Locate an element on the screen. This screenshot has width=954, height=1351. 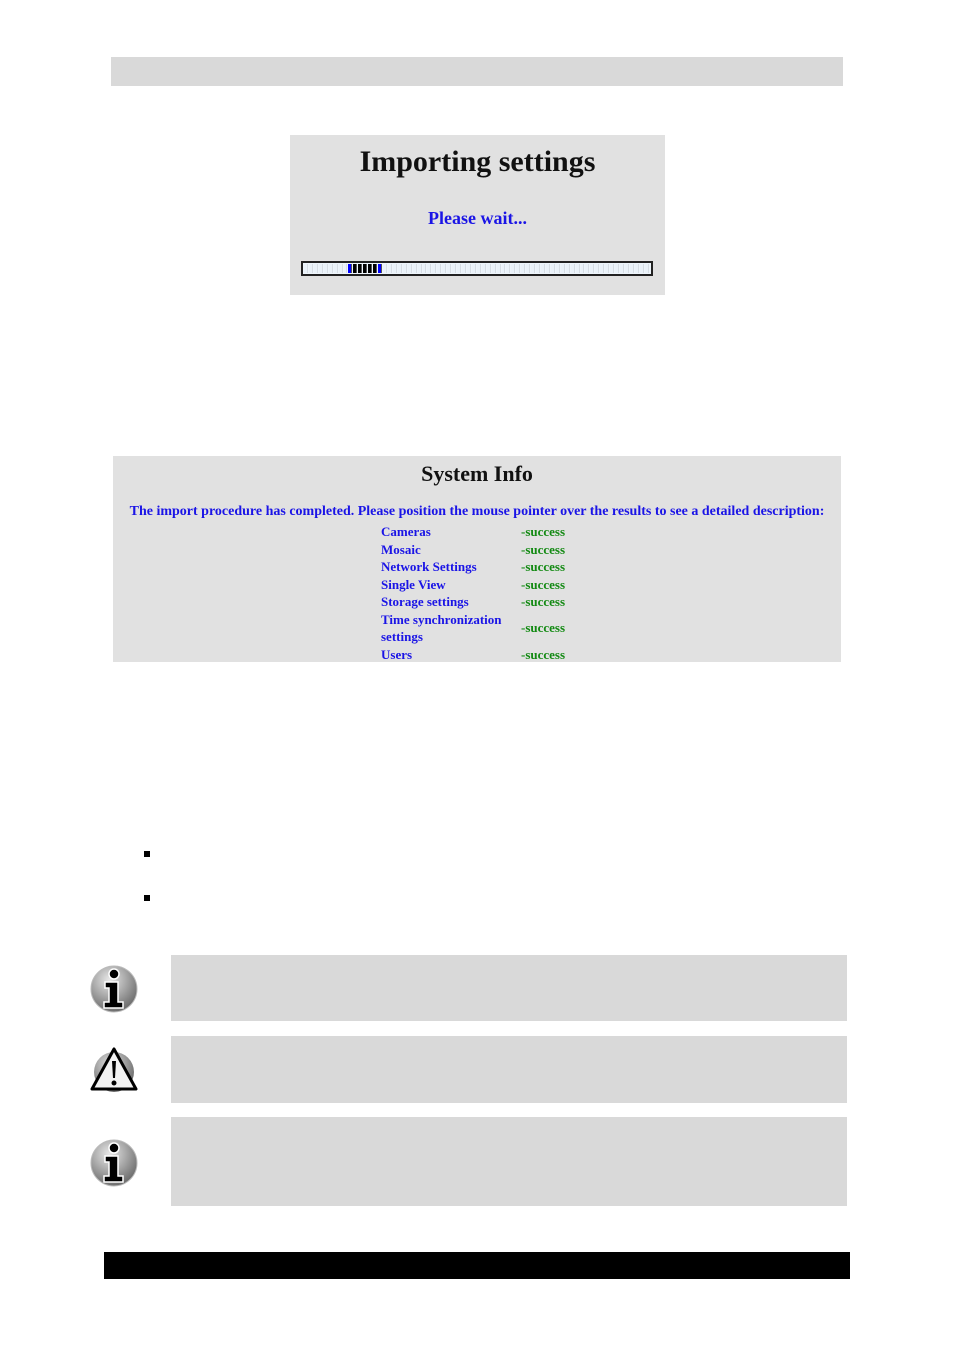
progress-bar is located at coordinates (477, 268).